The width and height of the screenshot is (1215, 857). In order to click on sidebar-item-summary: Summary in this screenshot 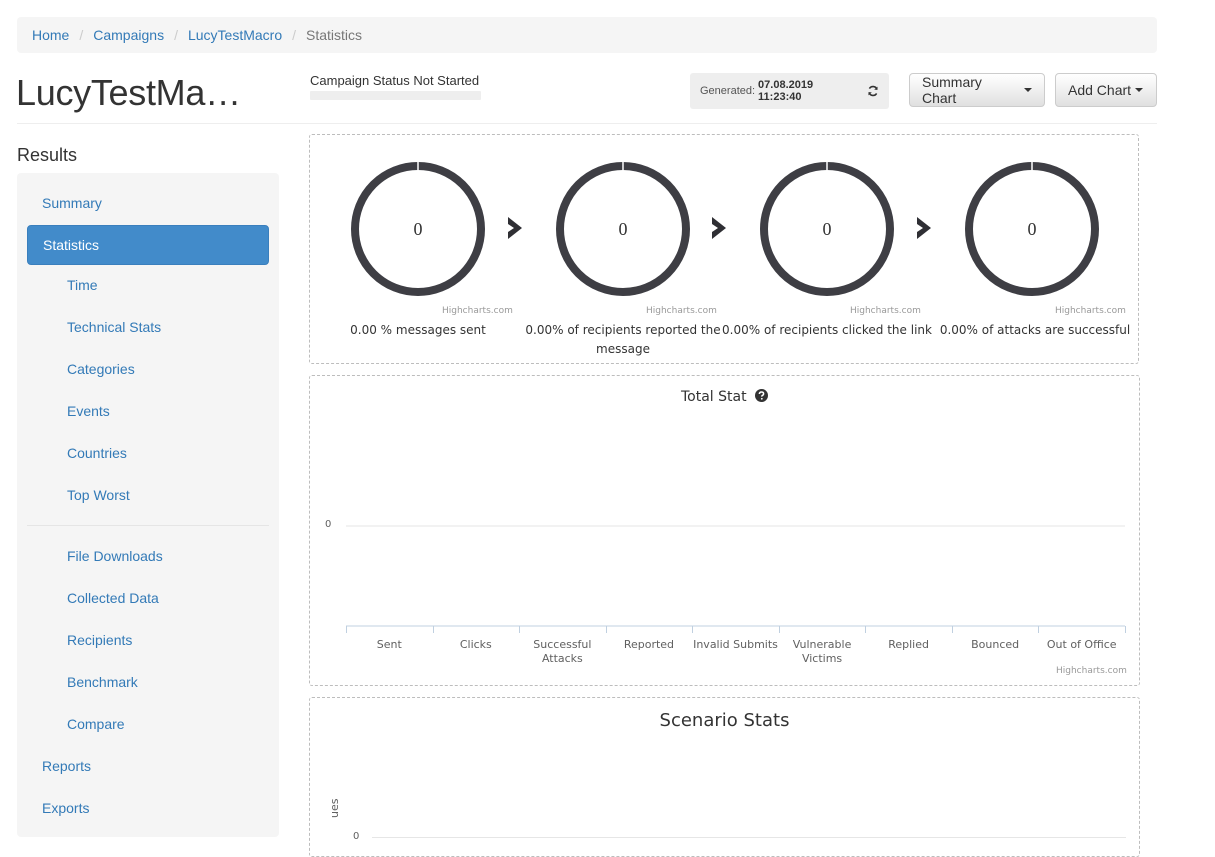, I will do `click(148, 203)`.